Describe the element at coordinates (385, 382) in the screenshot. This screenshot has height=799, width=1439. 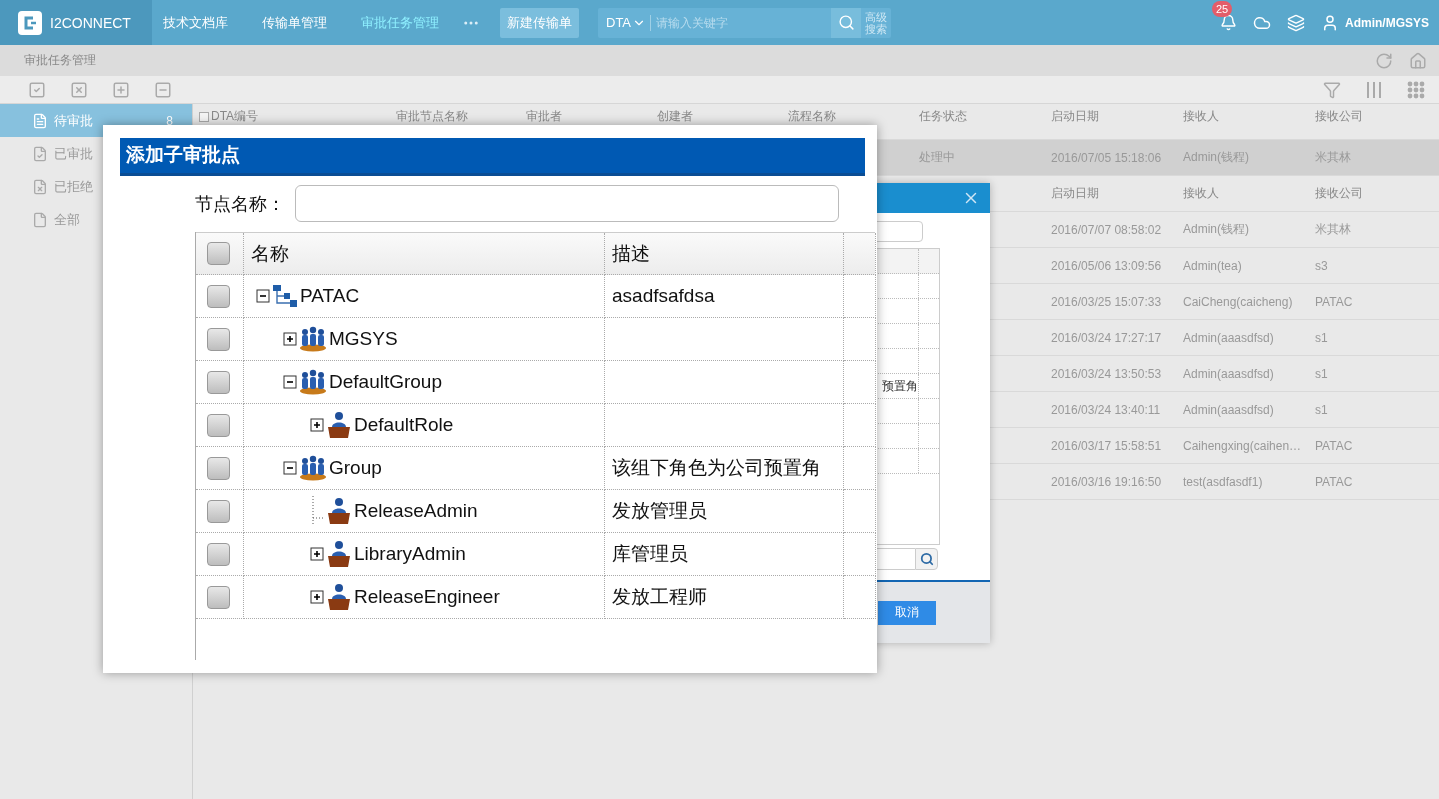
I see `node-name: DefaultGroup` at that location.